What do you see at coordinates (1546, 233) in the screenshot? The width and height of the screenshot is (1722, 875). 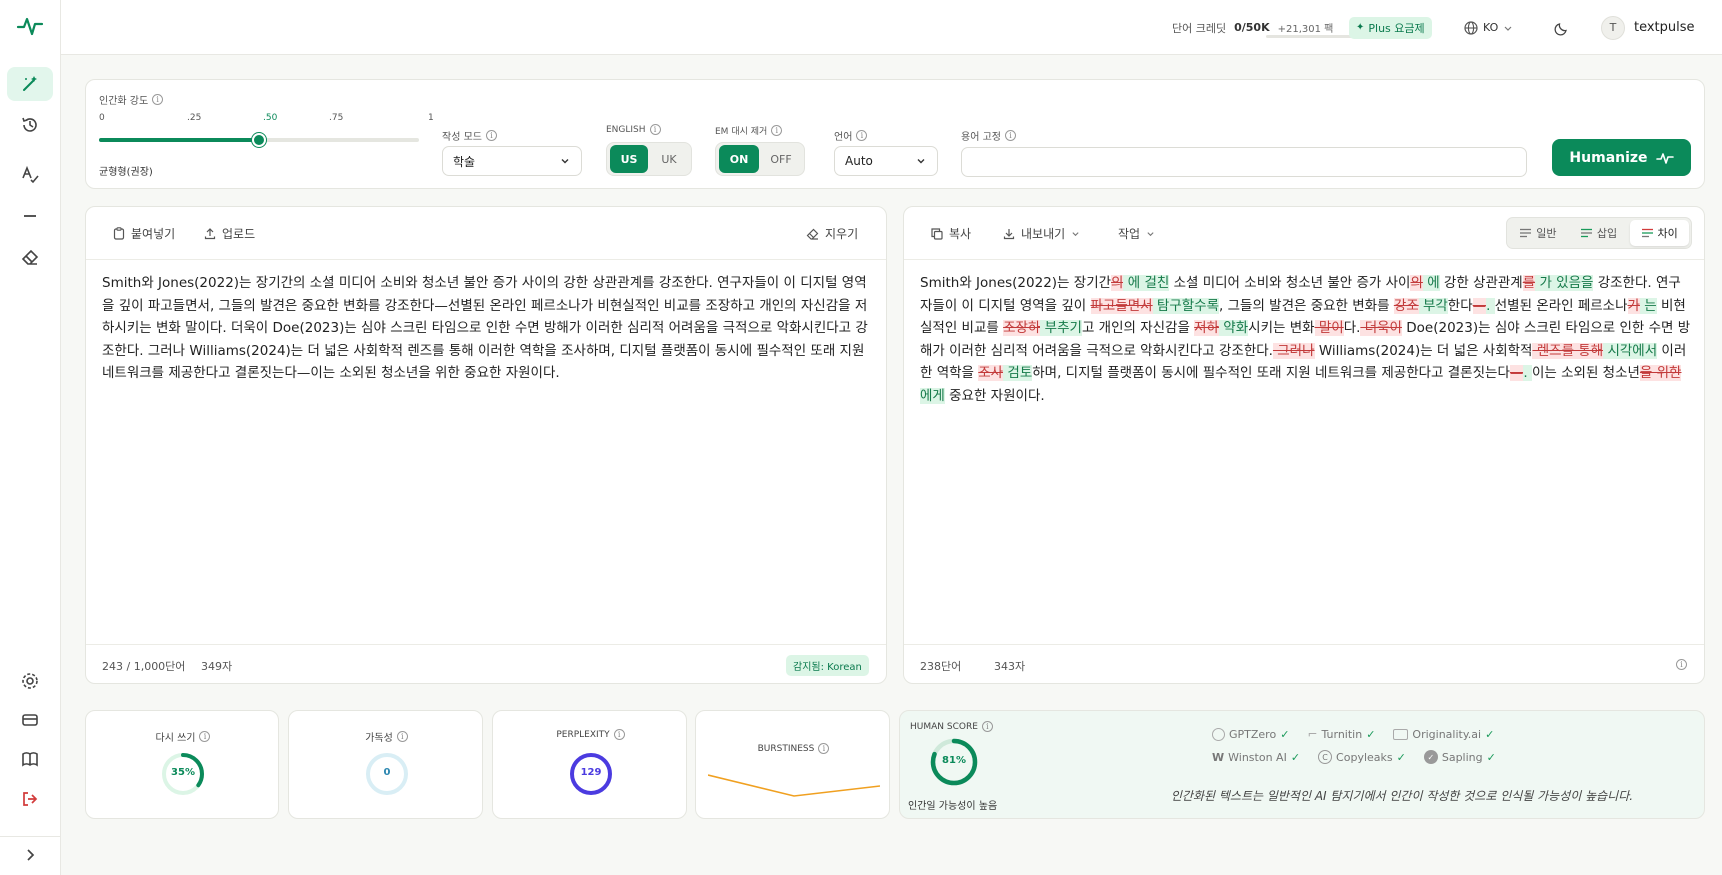 I see `view-normal-label: 일반` at bounding box center [1546, 233].